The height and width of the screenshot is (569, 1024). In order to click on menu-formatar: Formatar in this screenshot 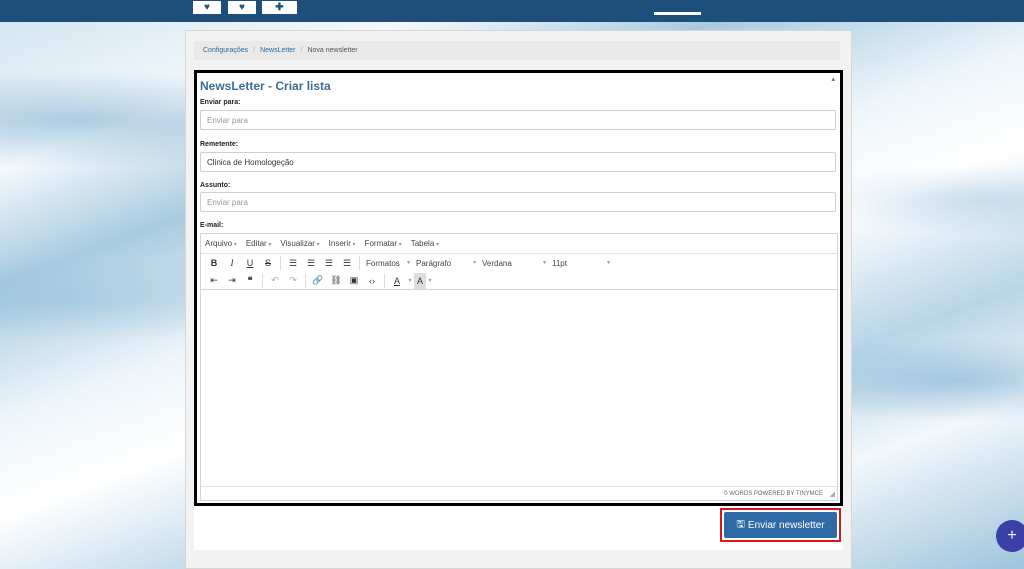, I will do `click(383, 243)`.